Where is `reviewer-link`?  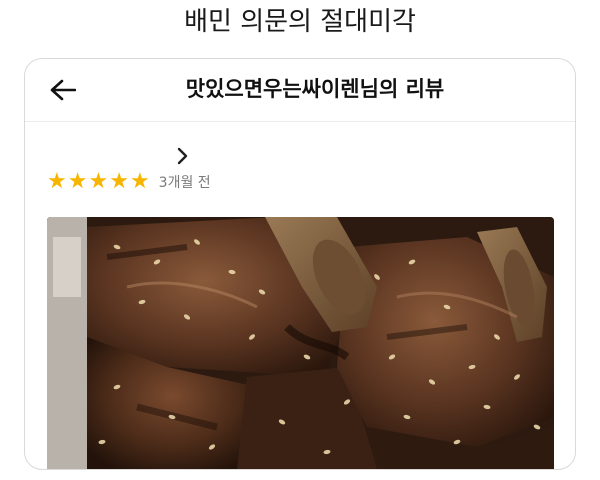
reviewer-link is located at coordinates (183, 156).